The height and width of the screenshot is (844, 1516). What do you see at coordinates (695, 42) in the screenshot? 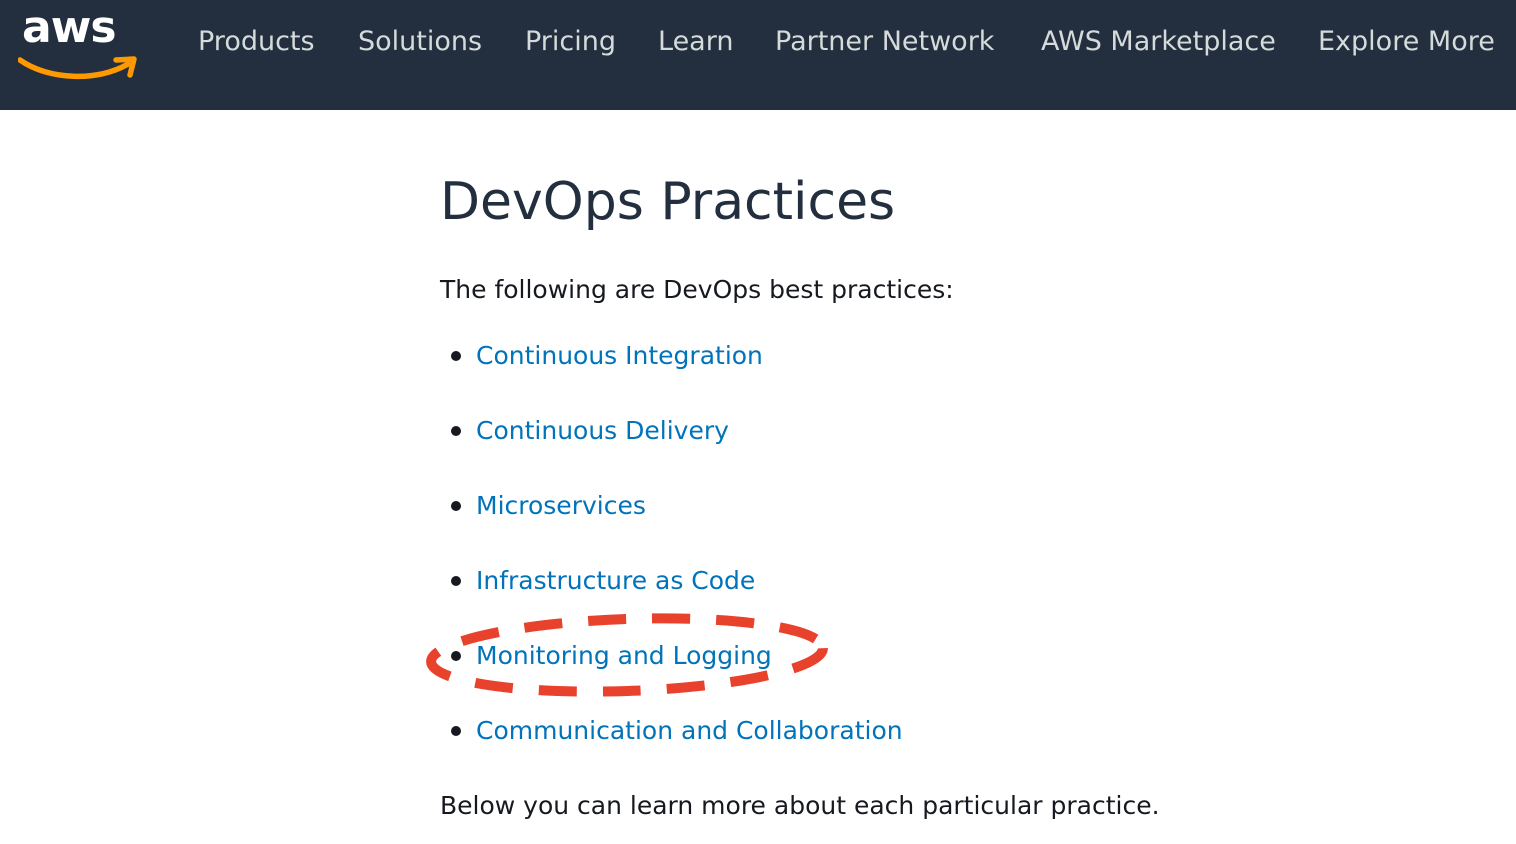
I see `nav-learn: Learn` at bounding box center [695, 42].